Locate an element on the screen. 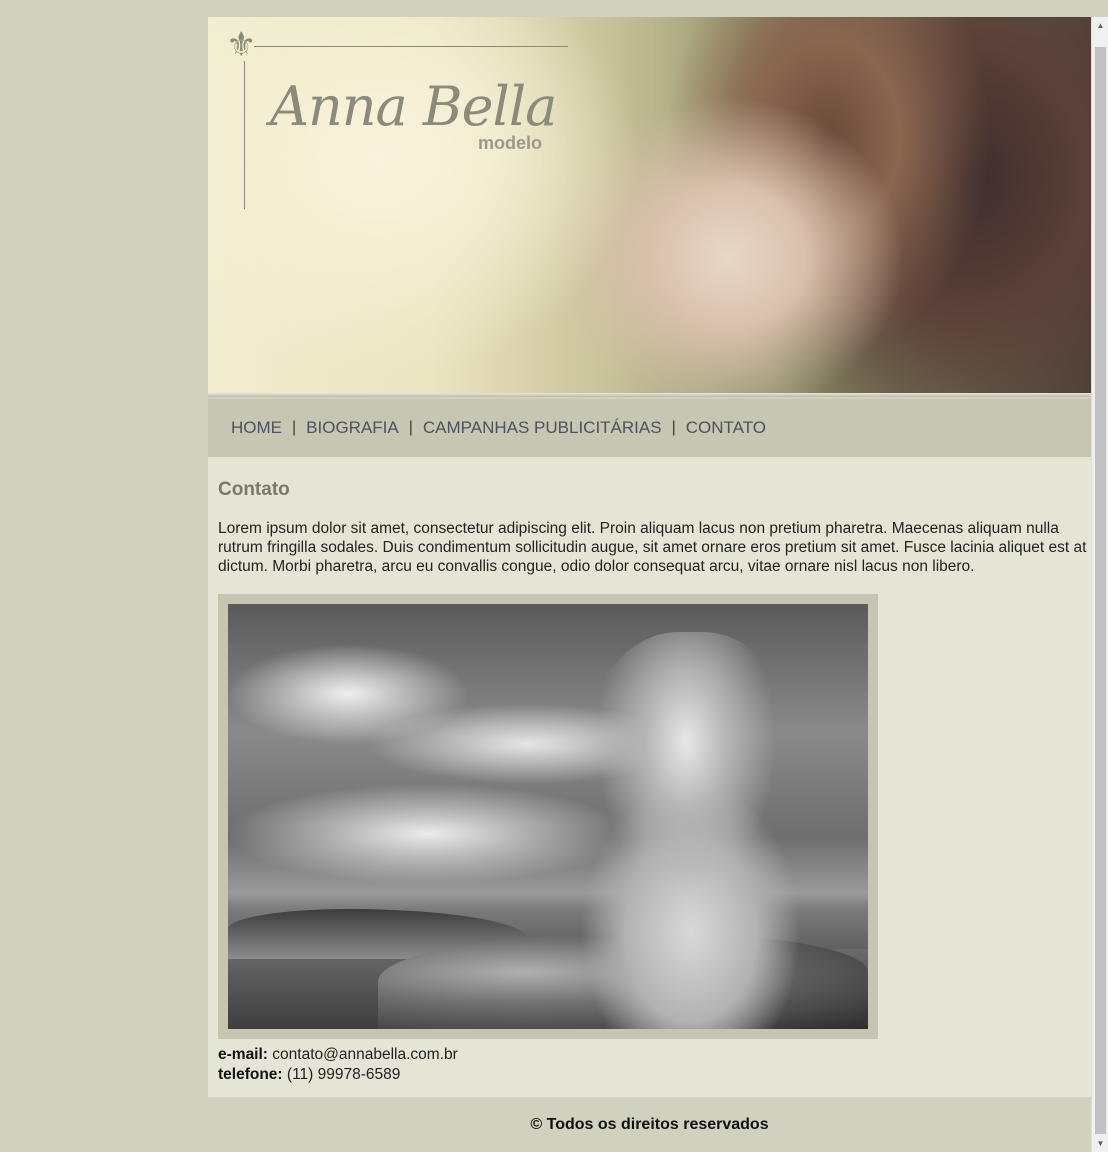 The width and height of the screenshot is (1108, 1152). email-value: contato@annabella.com.br is located at coordinates (365, 1054).